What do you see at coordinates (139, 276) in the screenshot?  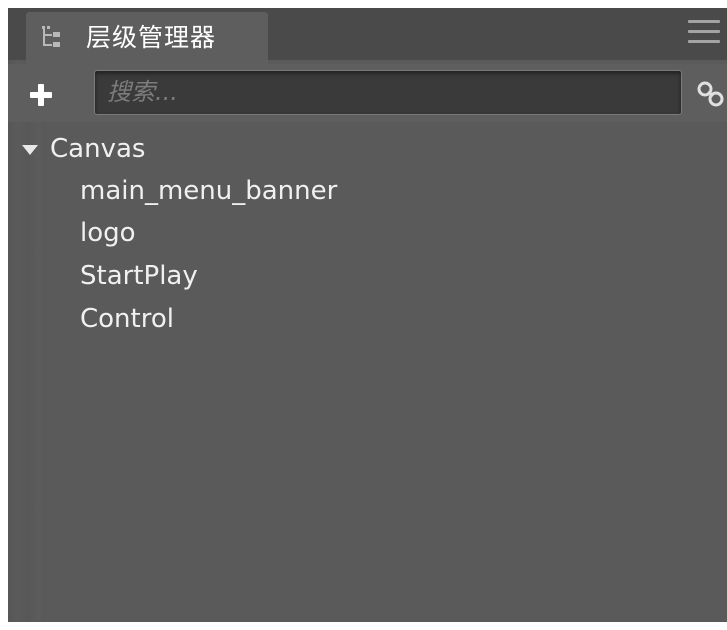 I see `tree-item-startplay: StartPlay` at bounding box center [139, 276].